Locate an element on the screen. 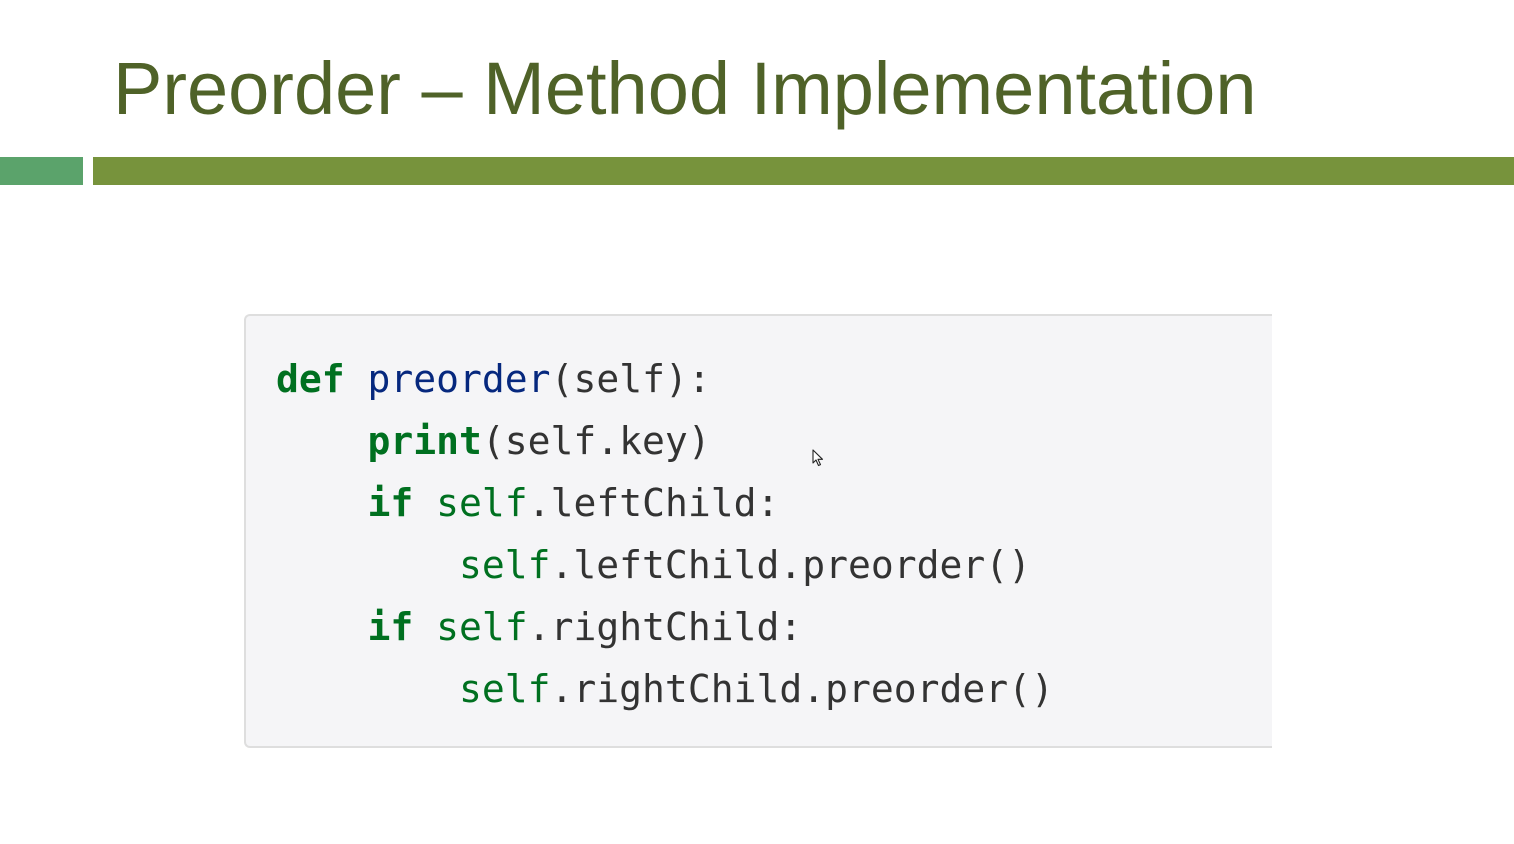  code-line: if self.leftChild: is located at coordinates (665, 503).